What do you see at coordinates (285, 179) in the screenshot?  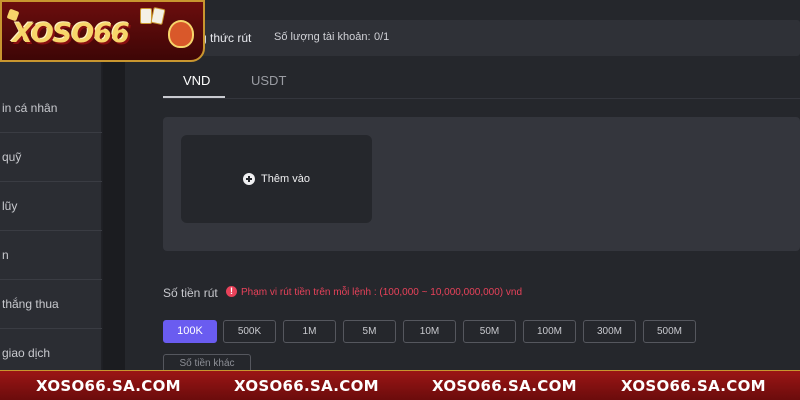 I see `add-account-label: Thêm vào` at bounding box center [285, 179].